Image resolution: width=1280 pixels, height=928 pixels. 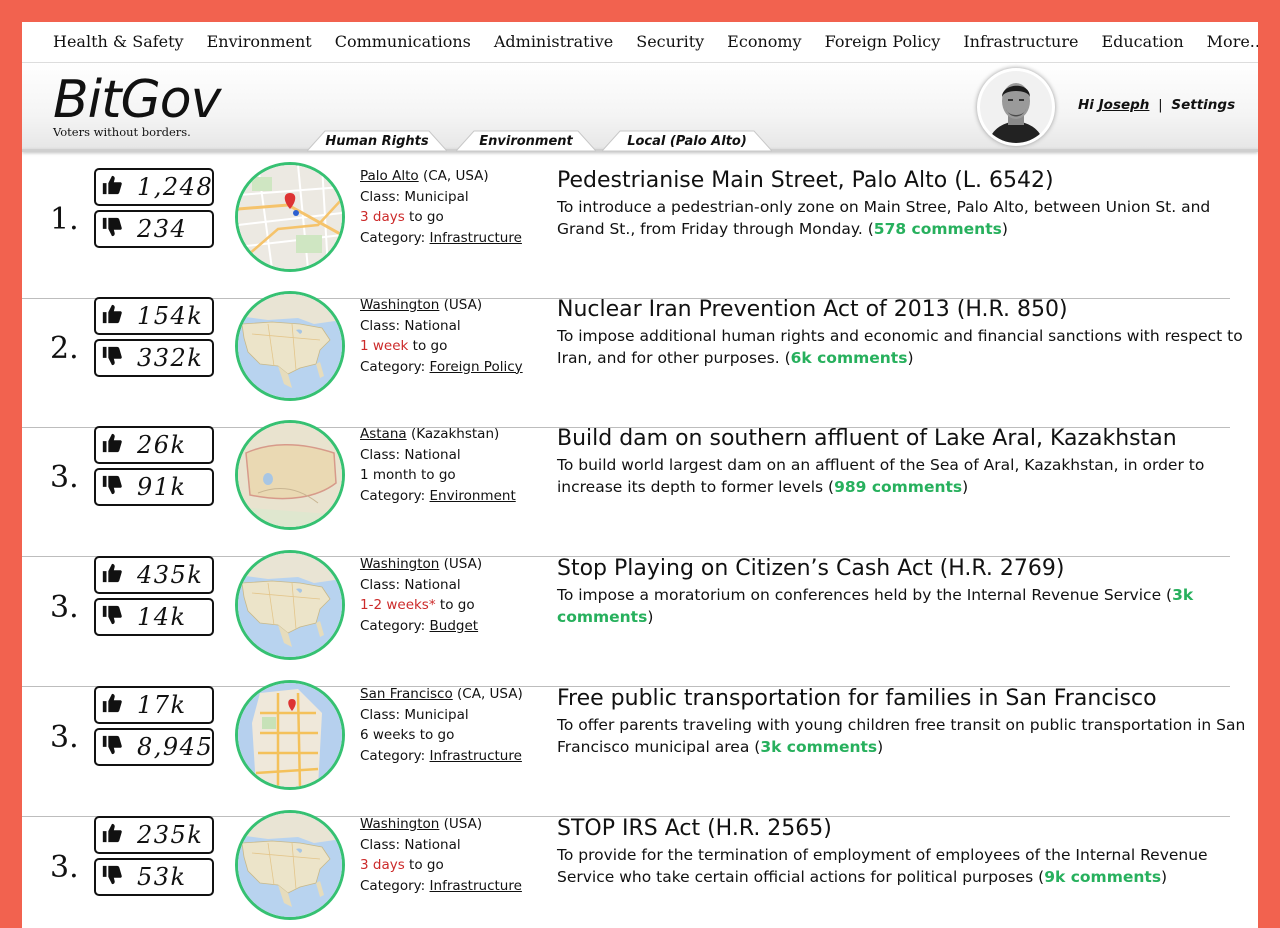 I want to click on tab-environment: Environment, so click(x=526, y=141).